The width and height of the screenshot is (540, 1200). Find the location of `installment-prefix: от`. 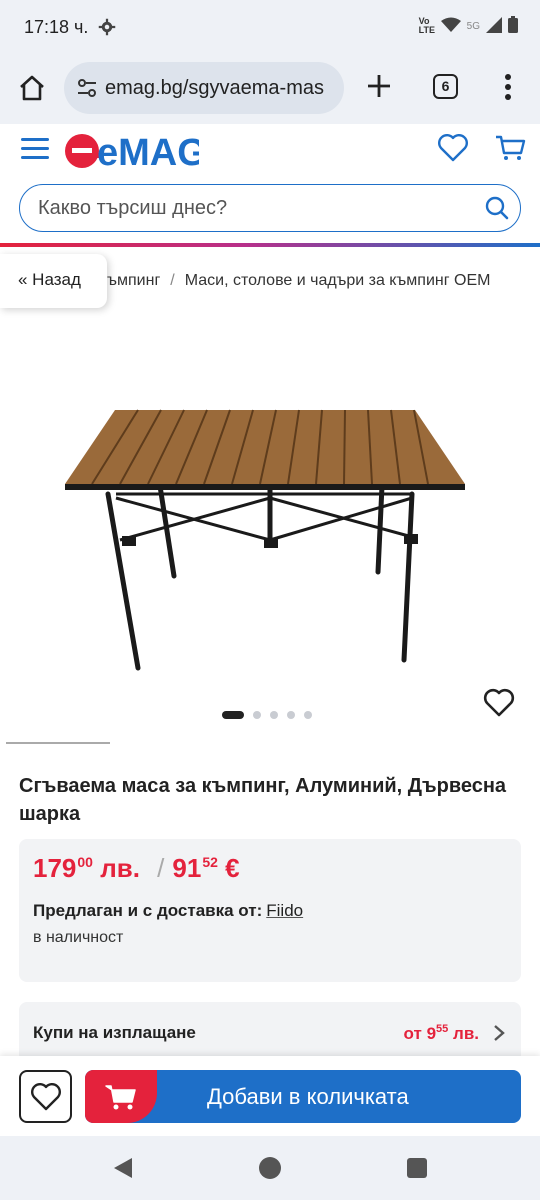

installment-prefix: от is located at coordinates (412, 1033).